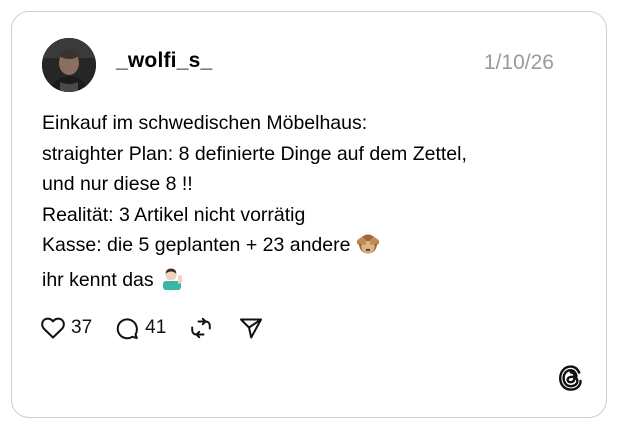 The width and height of the screenshot is (620, 430). I want to click on reply-count: 41, so click(156, 327).